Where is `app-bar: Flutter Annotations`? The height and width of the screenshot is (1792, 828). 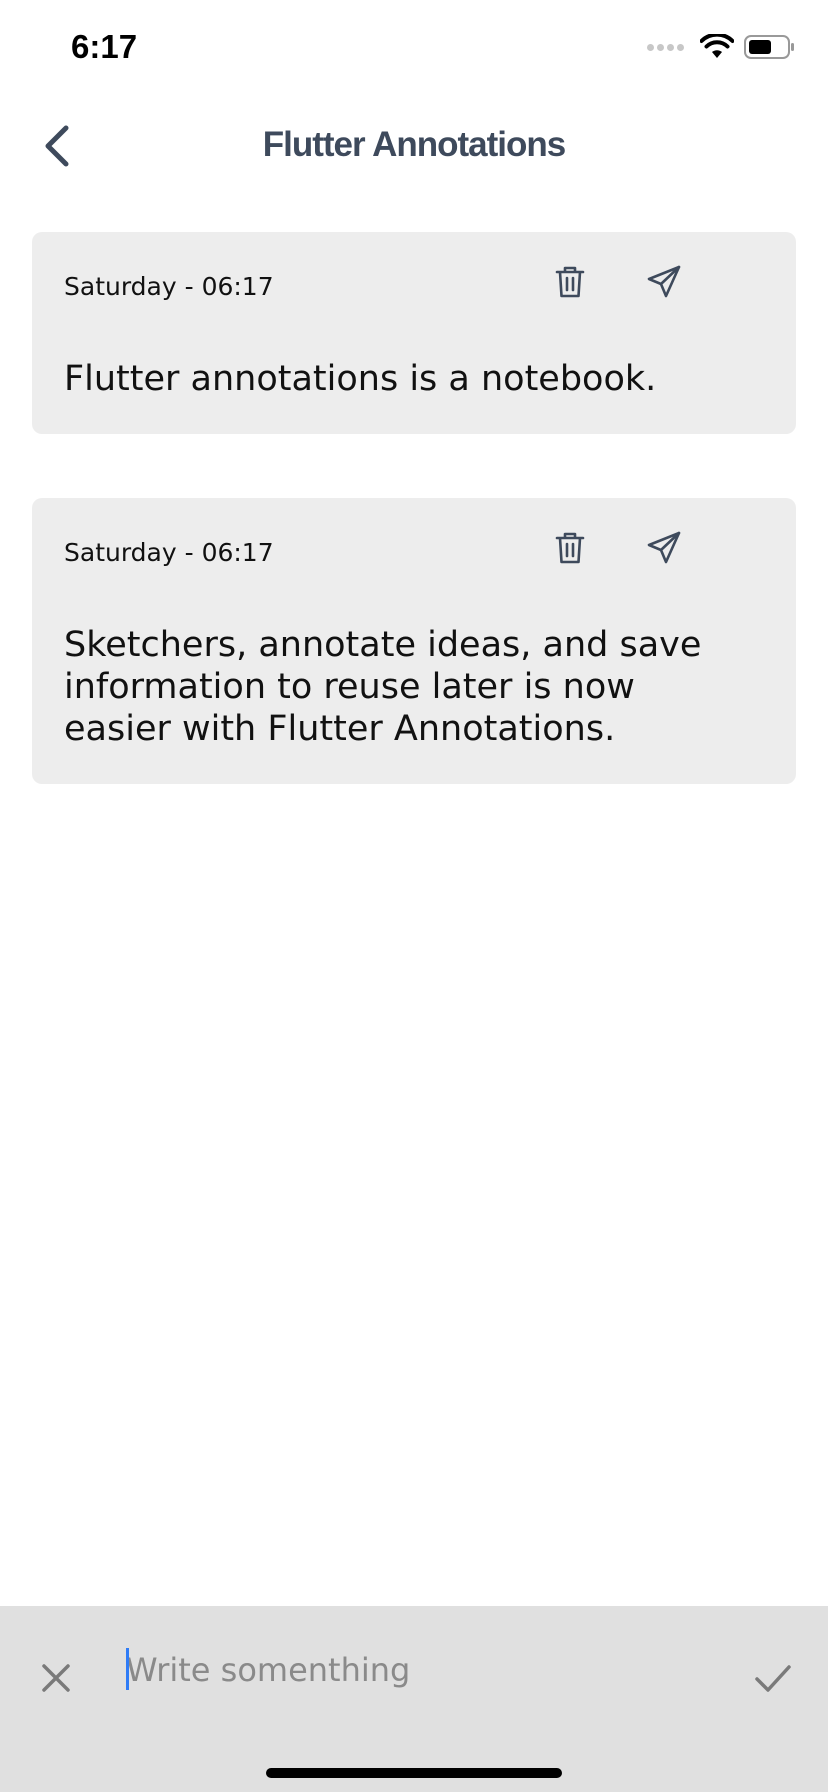 app-bar: Flutter Annotations is located at coordinates (414, 146).